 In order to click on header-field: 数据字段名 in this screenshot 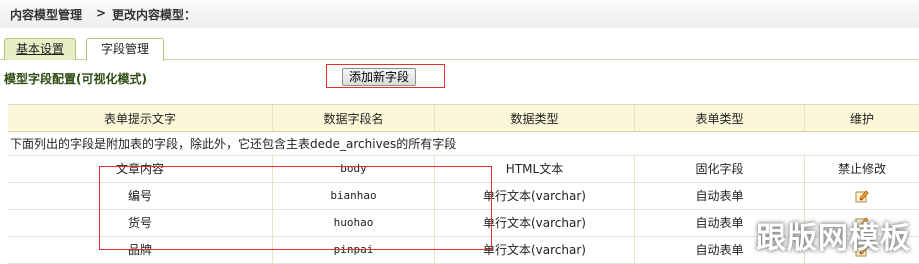, I will do `click(354, 118)`.